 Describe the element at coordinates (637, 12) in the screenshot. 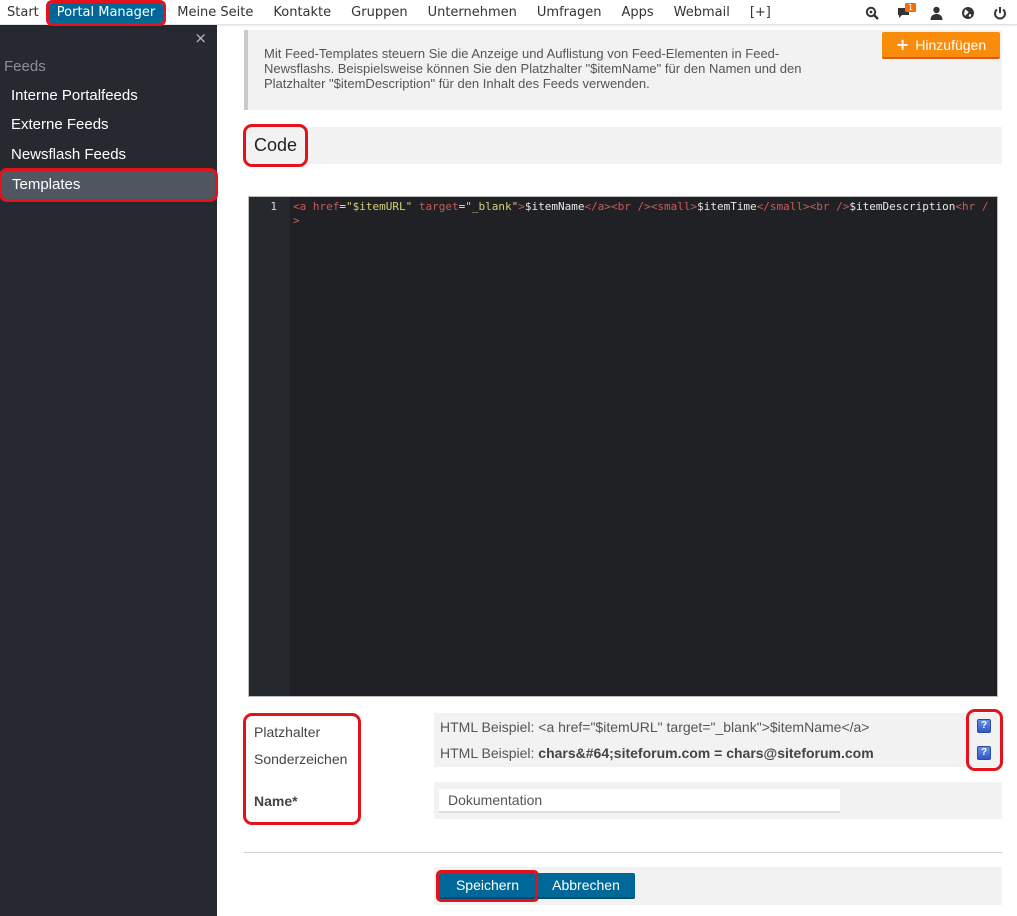

I see `nav-apps: Apps` at that location.